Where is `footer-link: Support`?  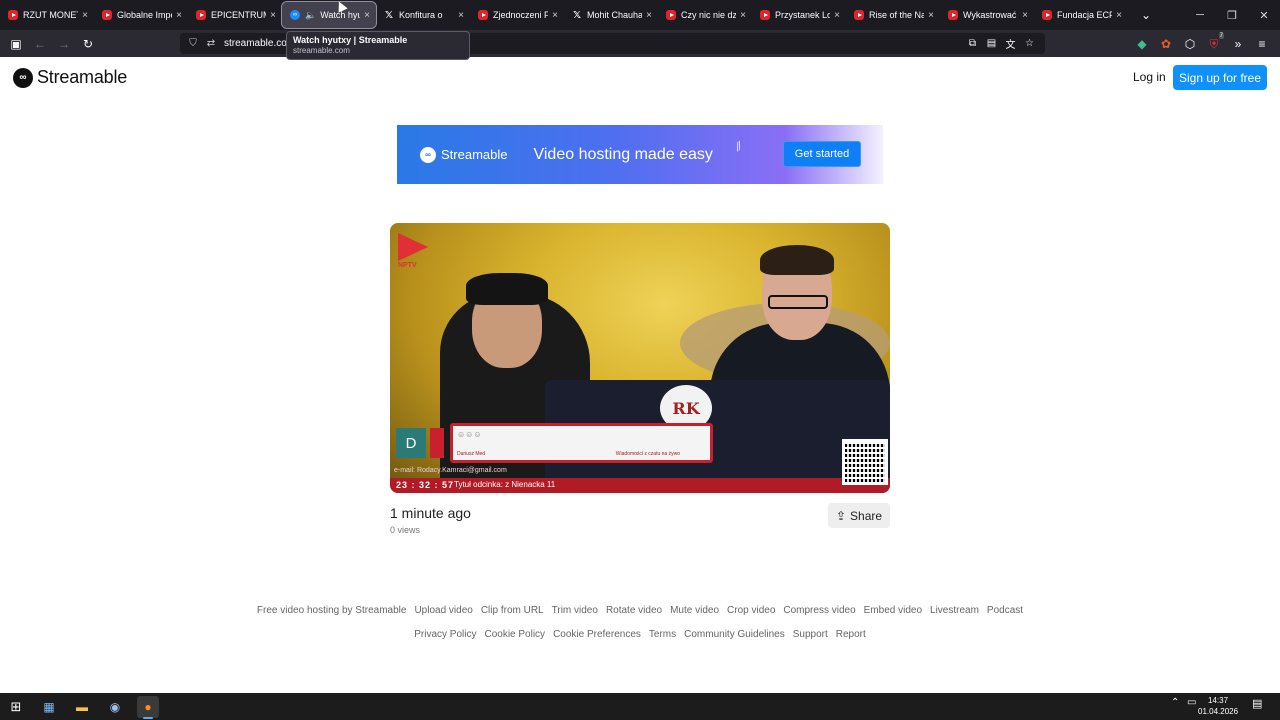 footer-link: Support is located at coordinates (810, 634).